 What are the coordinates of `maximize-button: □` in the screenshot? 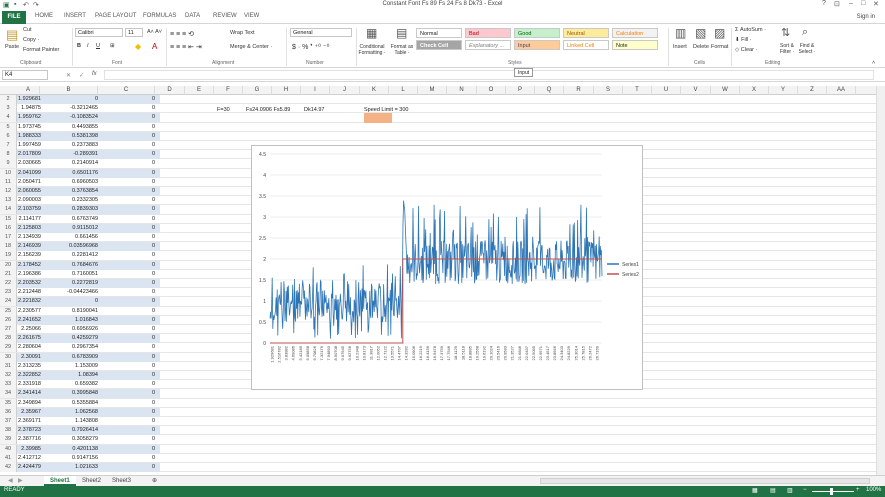 It's located at (863, 3).